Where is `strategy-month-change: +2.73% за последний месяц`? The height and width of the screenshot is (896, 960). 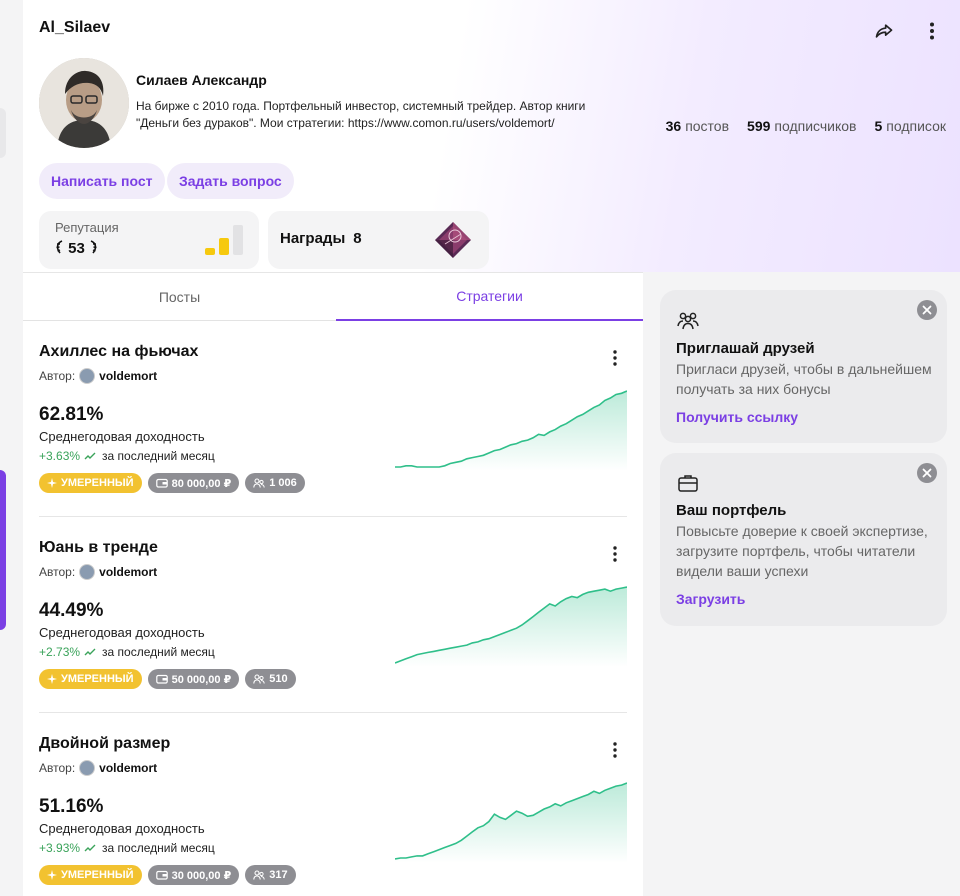 strategy-month-change: +2.73% за последний месяц is located at coordinates (127, 652).